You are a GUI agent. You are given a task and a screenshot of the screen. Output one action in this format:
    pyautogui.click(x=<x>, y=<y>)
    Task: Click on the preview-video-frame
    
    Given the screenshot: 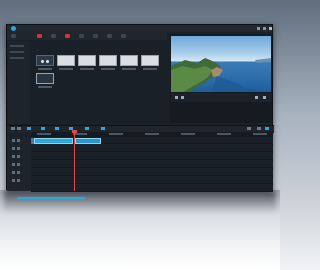 What is the action you would take?
    pyautogui.click(x=221, y=64)
    